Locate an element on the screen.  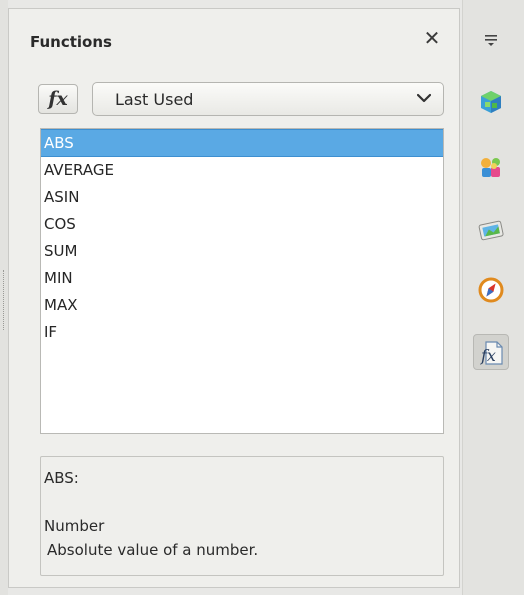
fx-icon: fx is located at coordinates (58, 99).